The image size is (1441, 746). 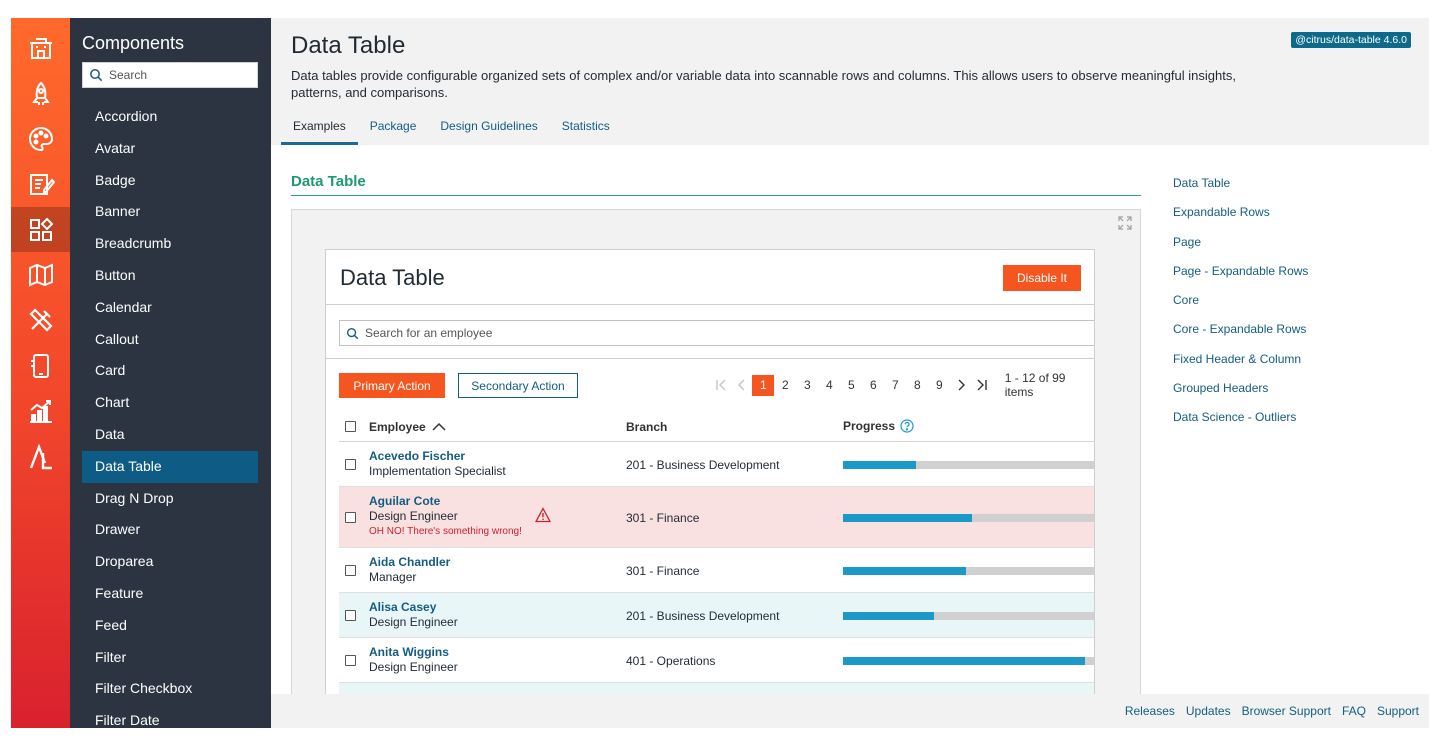 What do you see at coordinates (1150, 711) in the screenshot?
I see `footer-link-releases: Releases` at bounding box center [1150, 711].